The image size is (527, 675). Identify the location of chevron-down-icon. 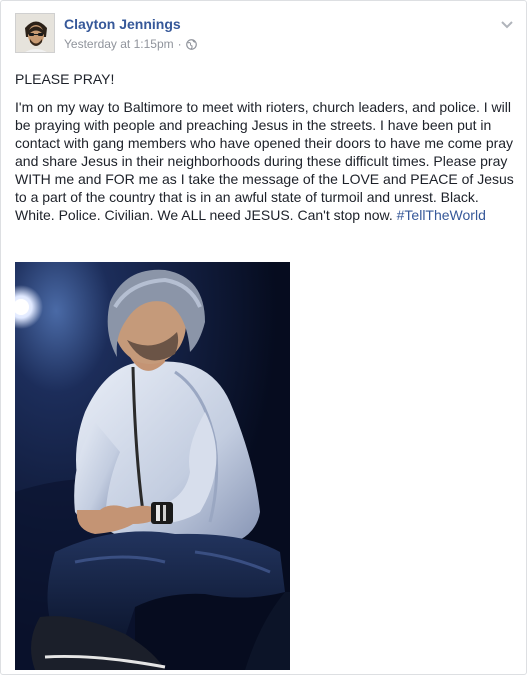
(507, 23).